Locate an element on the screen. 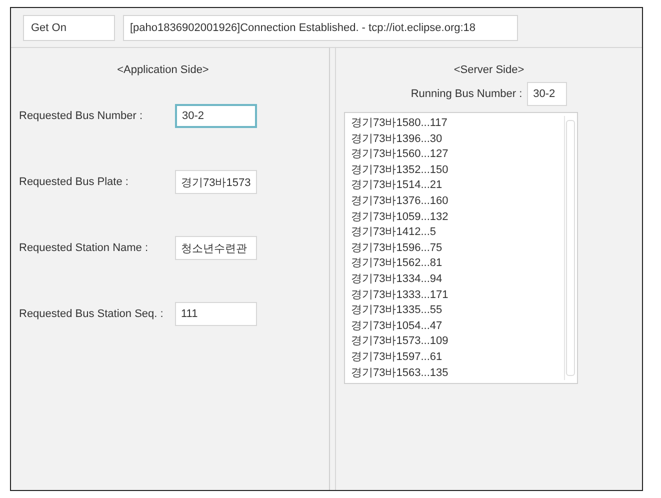 This screenshot has width=661, height=498. list-item: 경기73바1573...109 is located at coordinates (456, 342).